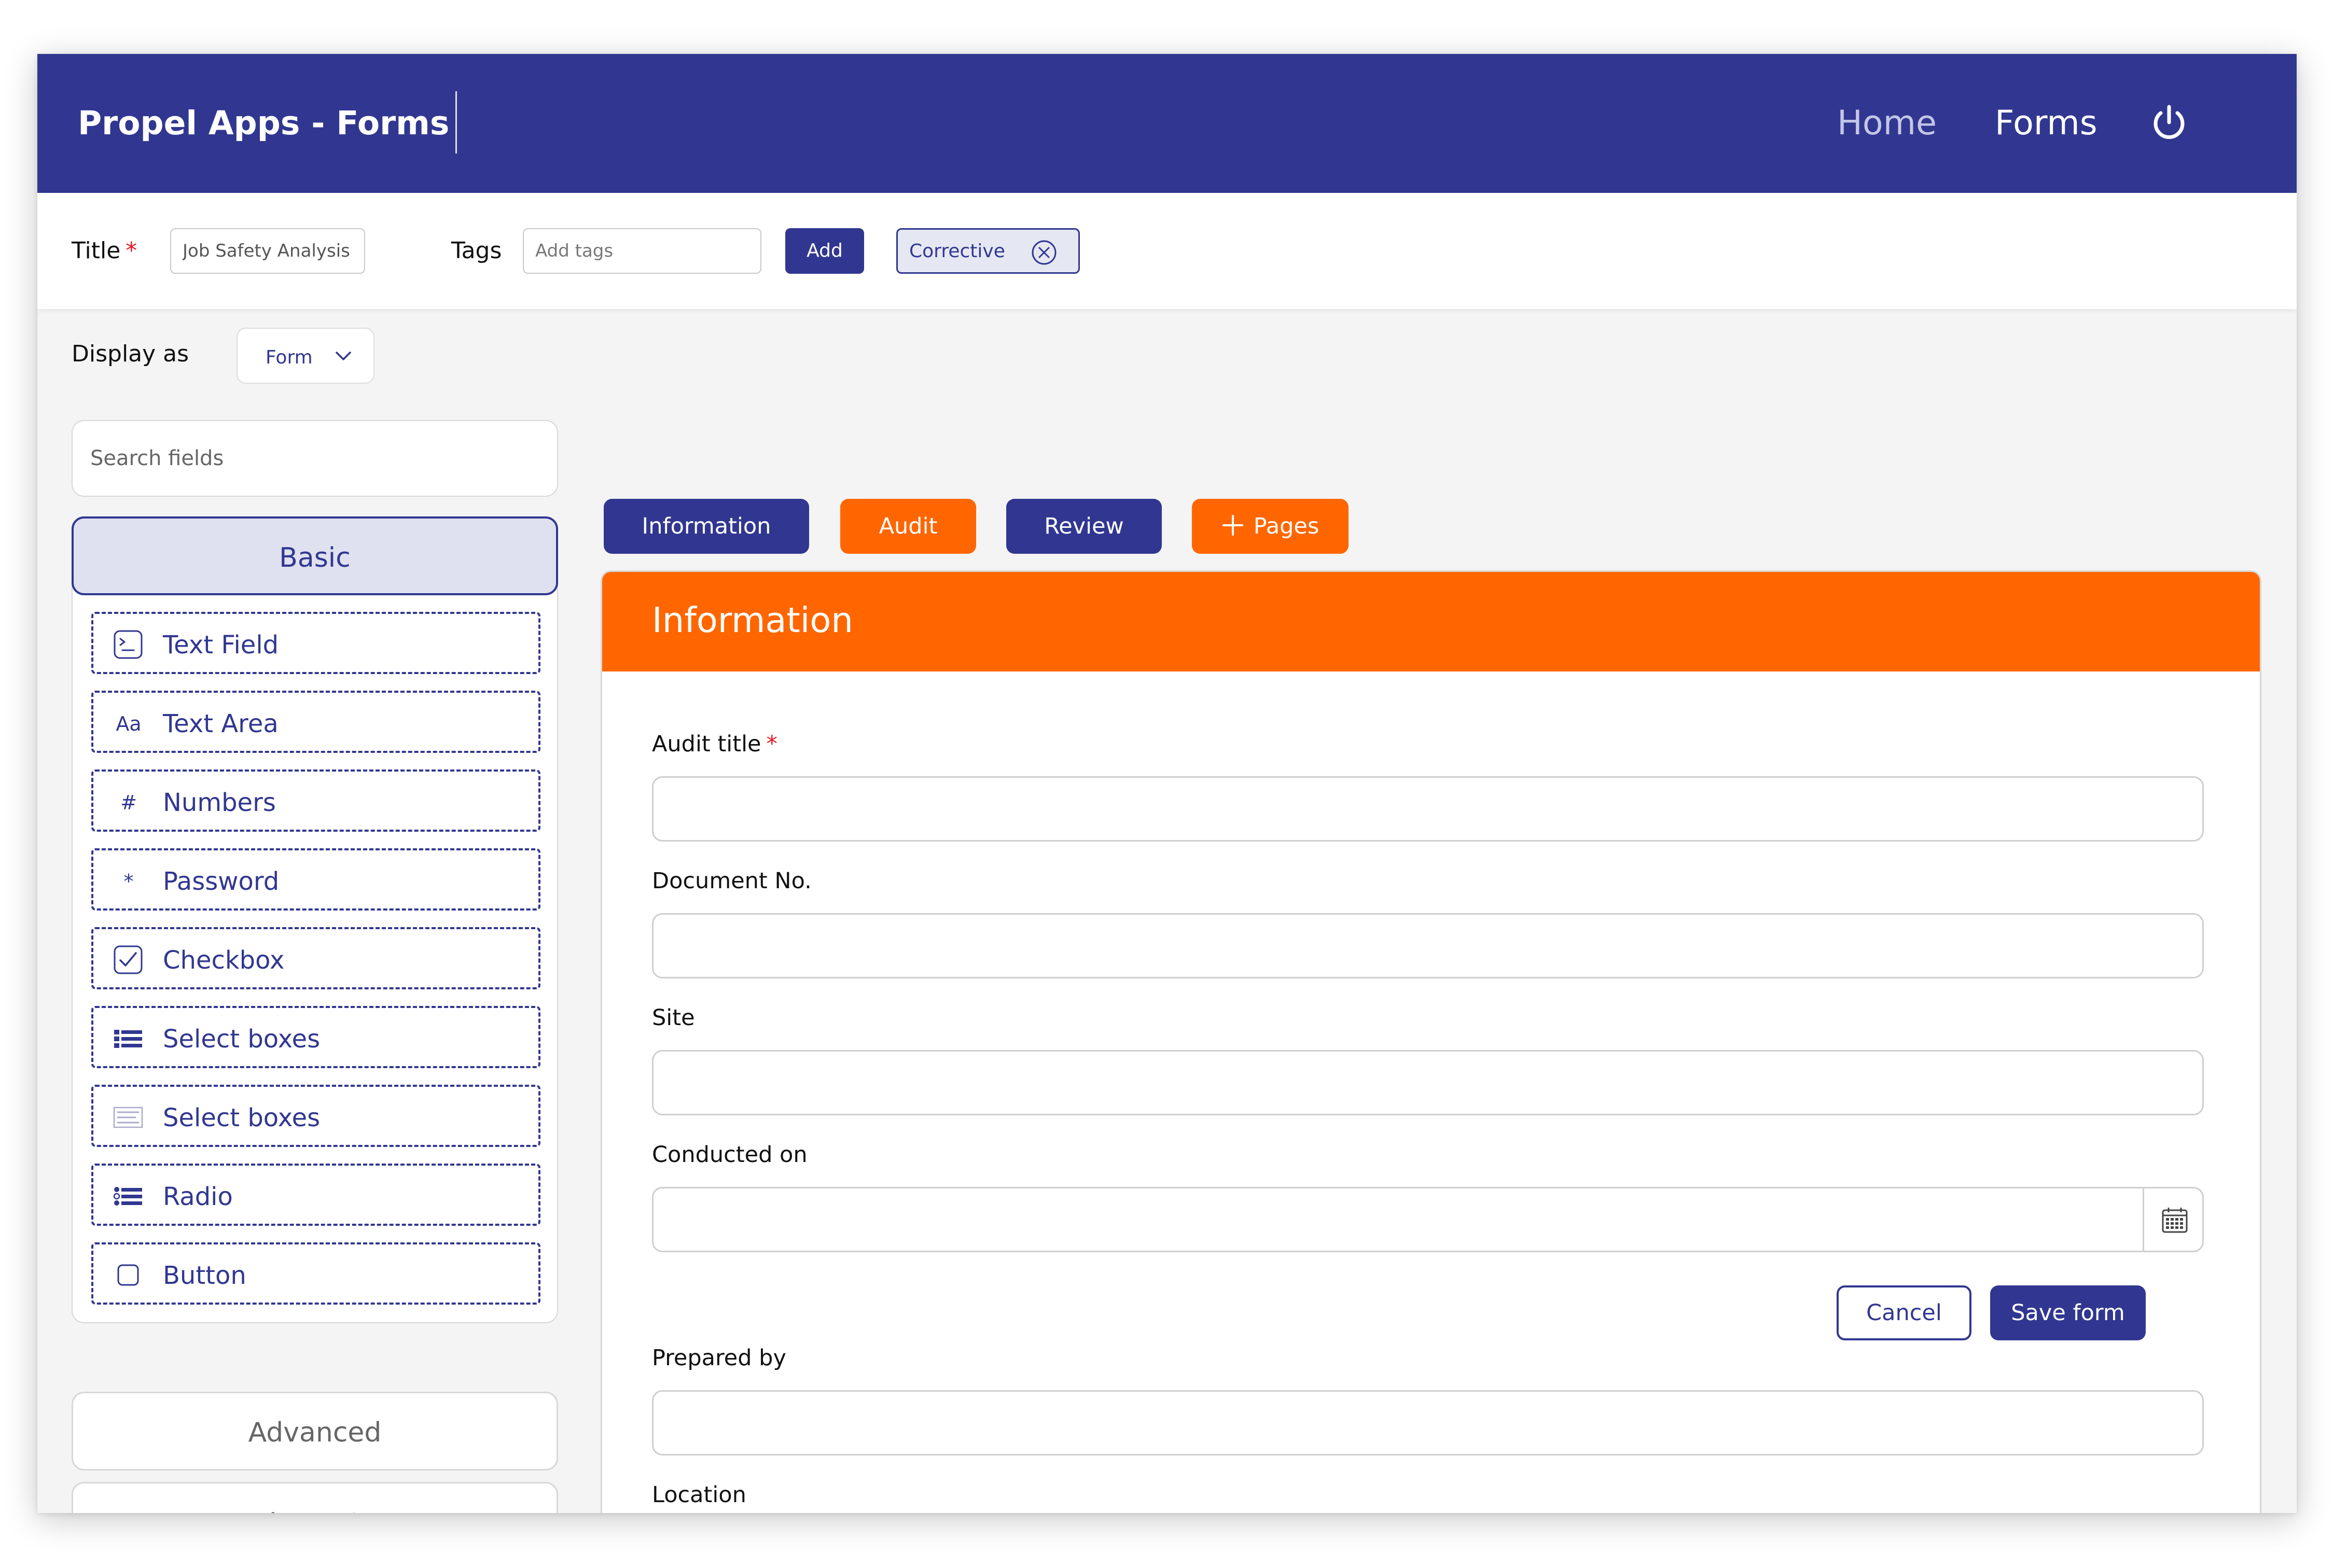 Image resolution: width=2334 pixels, height=1568 pixels. What do you see at coordinates (220, 802) in the screenshot?
I see `component-label: Numbers` at bounding box center [220, 802].